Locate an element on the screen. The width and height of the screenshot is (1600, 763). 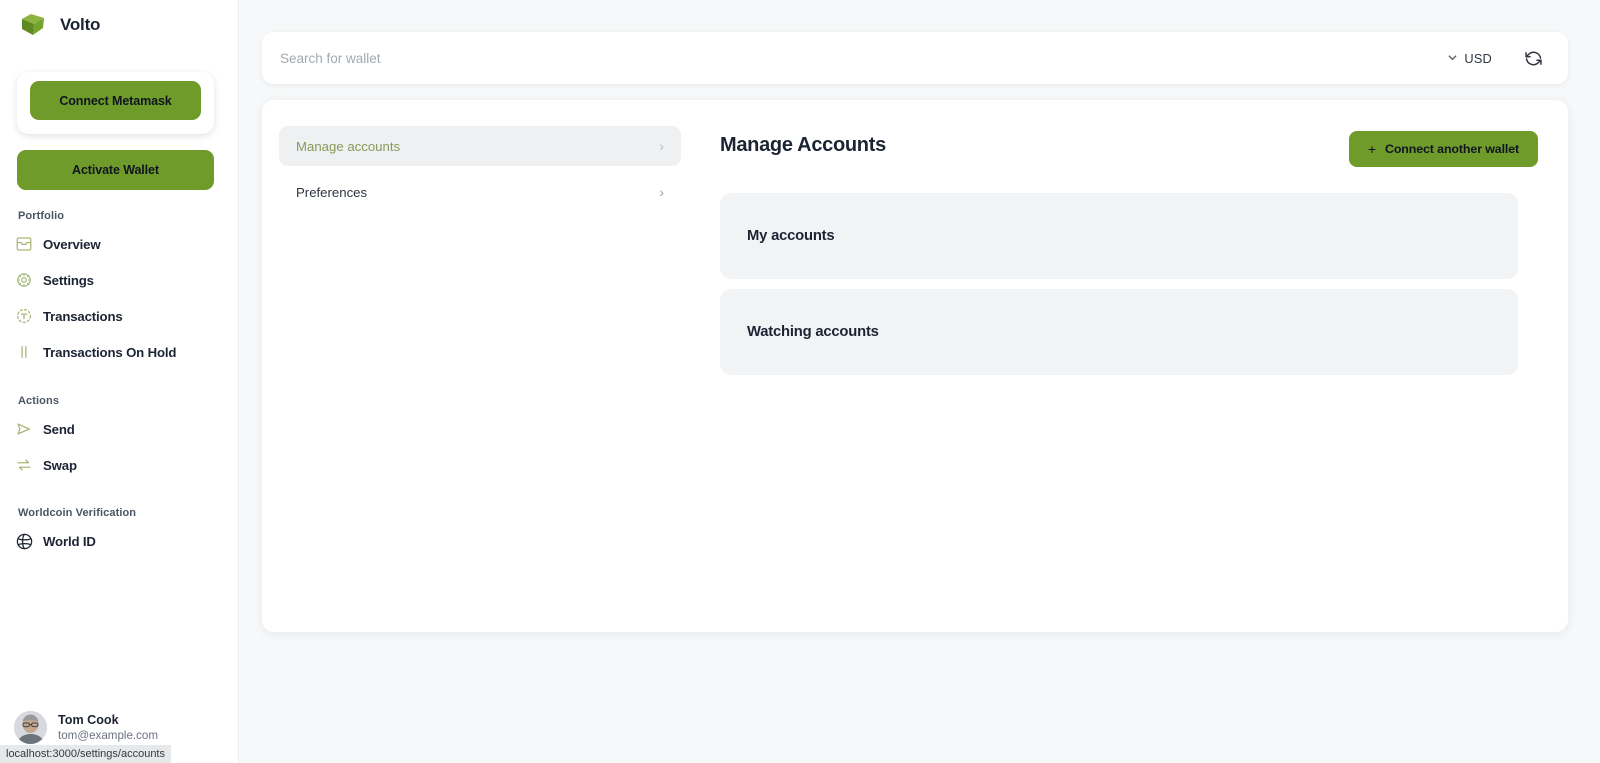
volto-cube-logo-icon is located at coordinates (33, 25).